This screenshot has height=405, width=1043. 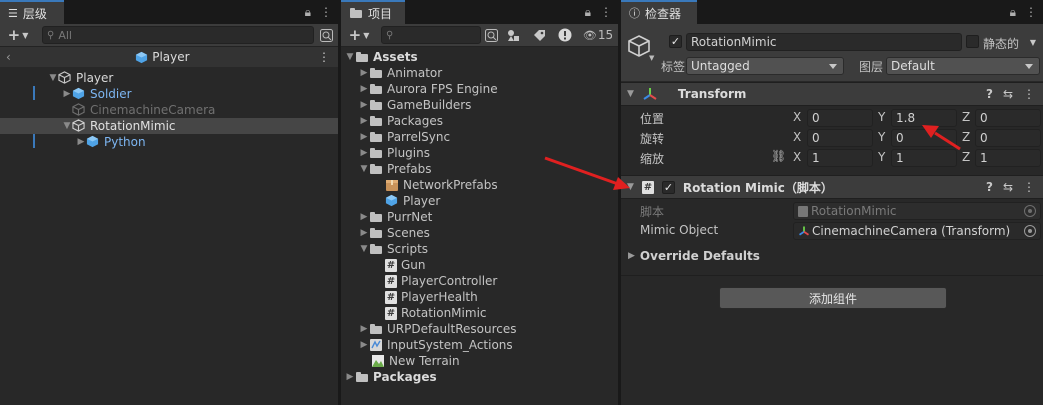 What do you see at coordinates (359, 35) in the screenshot?
I see `create-asset-button: + ▼` at bounding box center [359, 35].